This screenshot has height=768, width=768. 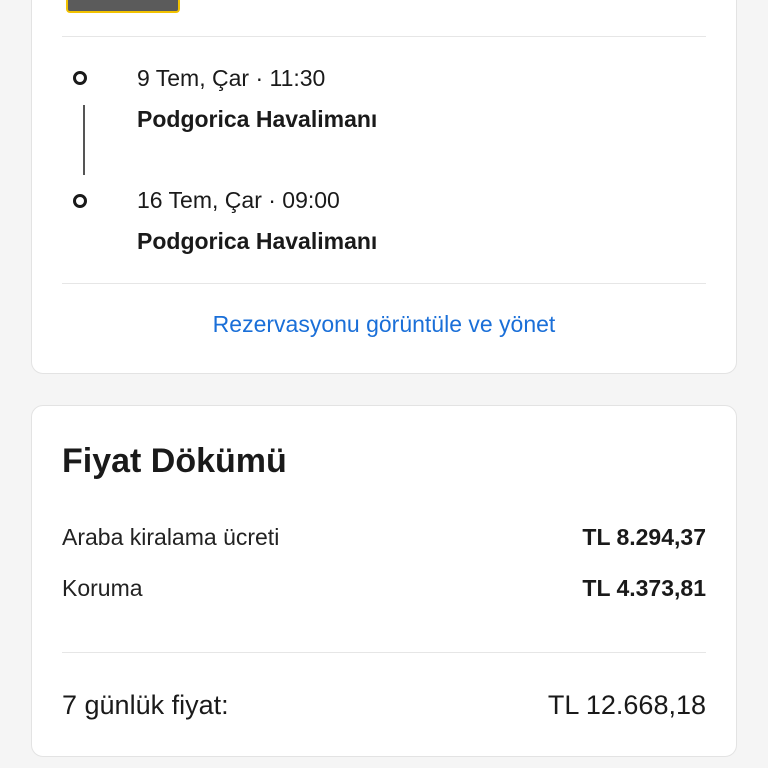 I want to click on total-price-label: 7 günlük fiyat:, so click(x=145, y=705).